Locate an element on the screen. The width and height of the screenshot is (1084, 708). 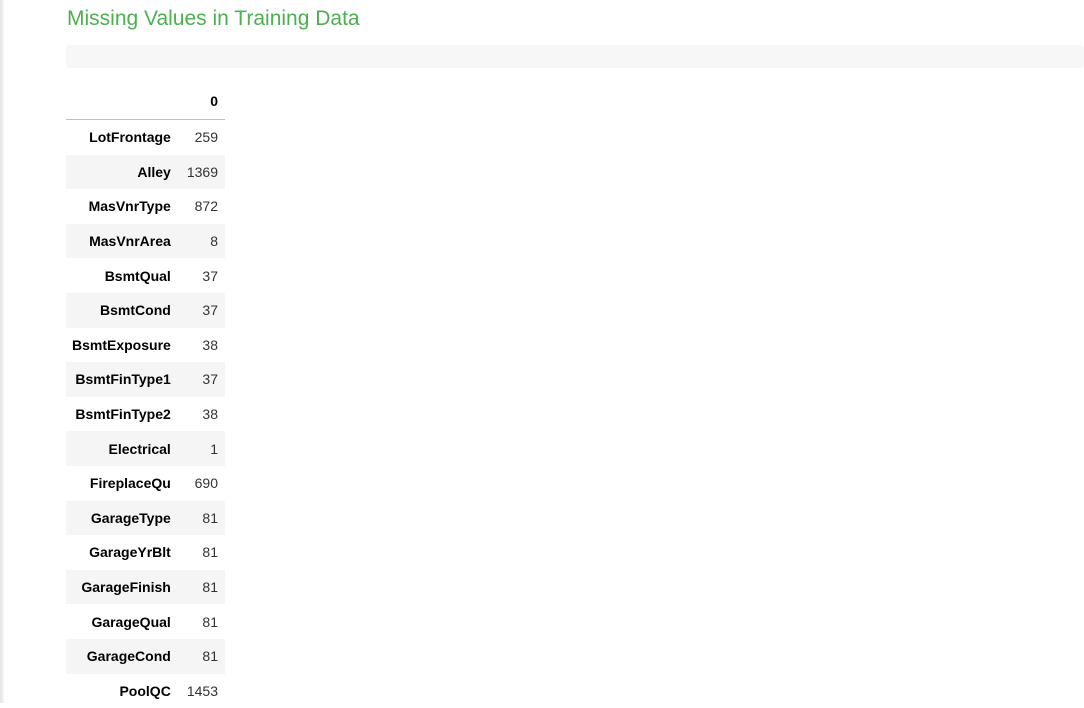
row-label: LotFrontage is located at coordinates (125, 137).